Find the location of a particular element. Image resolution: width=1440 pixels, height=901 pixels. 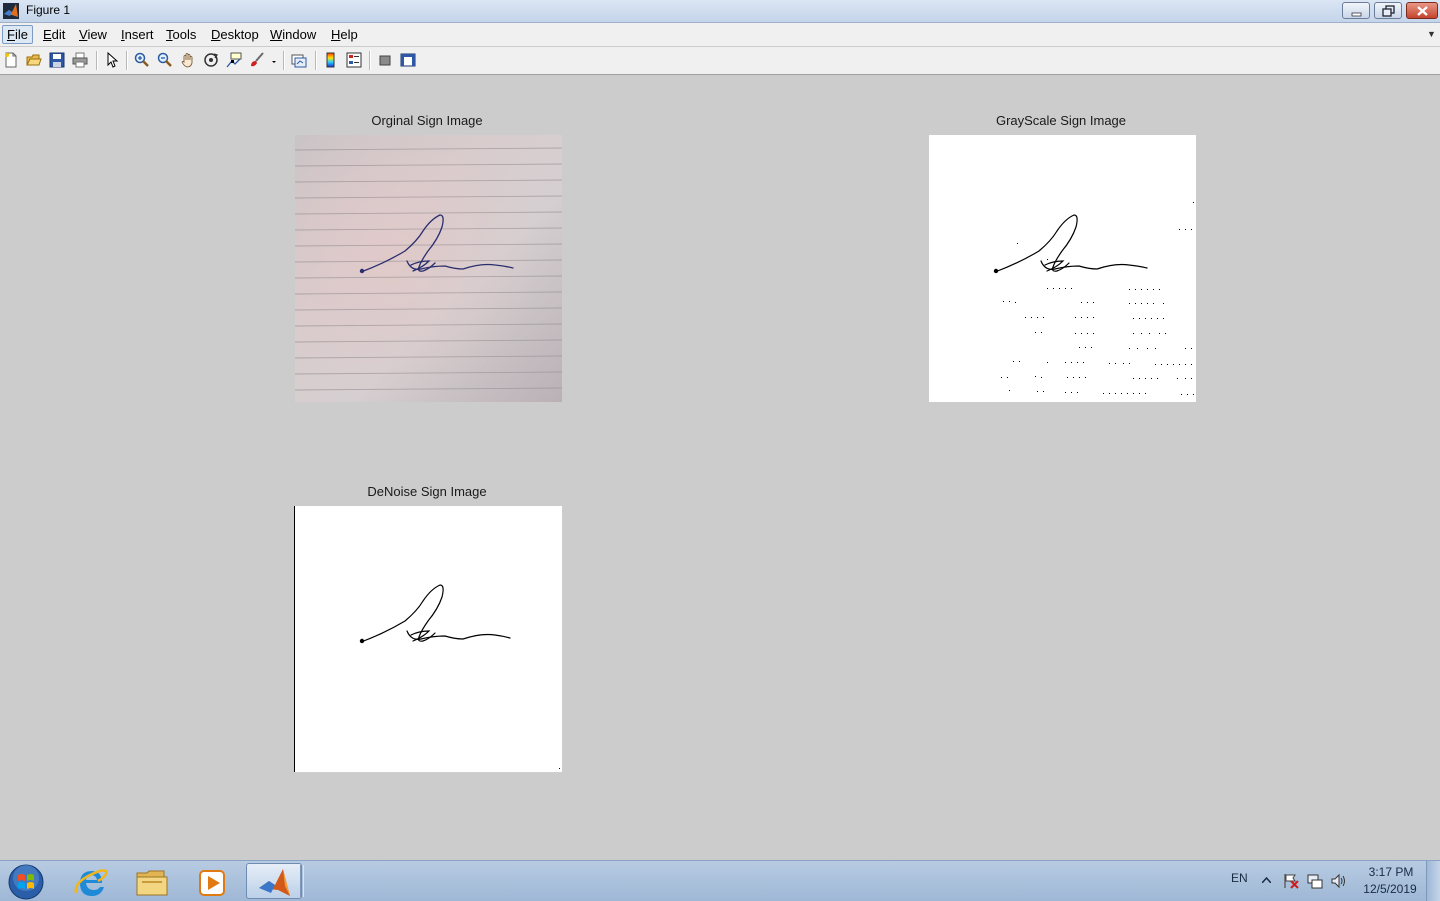

link-plot-icon is located at coordinates (299, 60).